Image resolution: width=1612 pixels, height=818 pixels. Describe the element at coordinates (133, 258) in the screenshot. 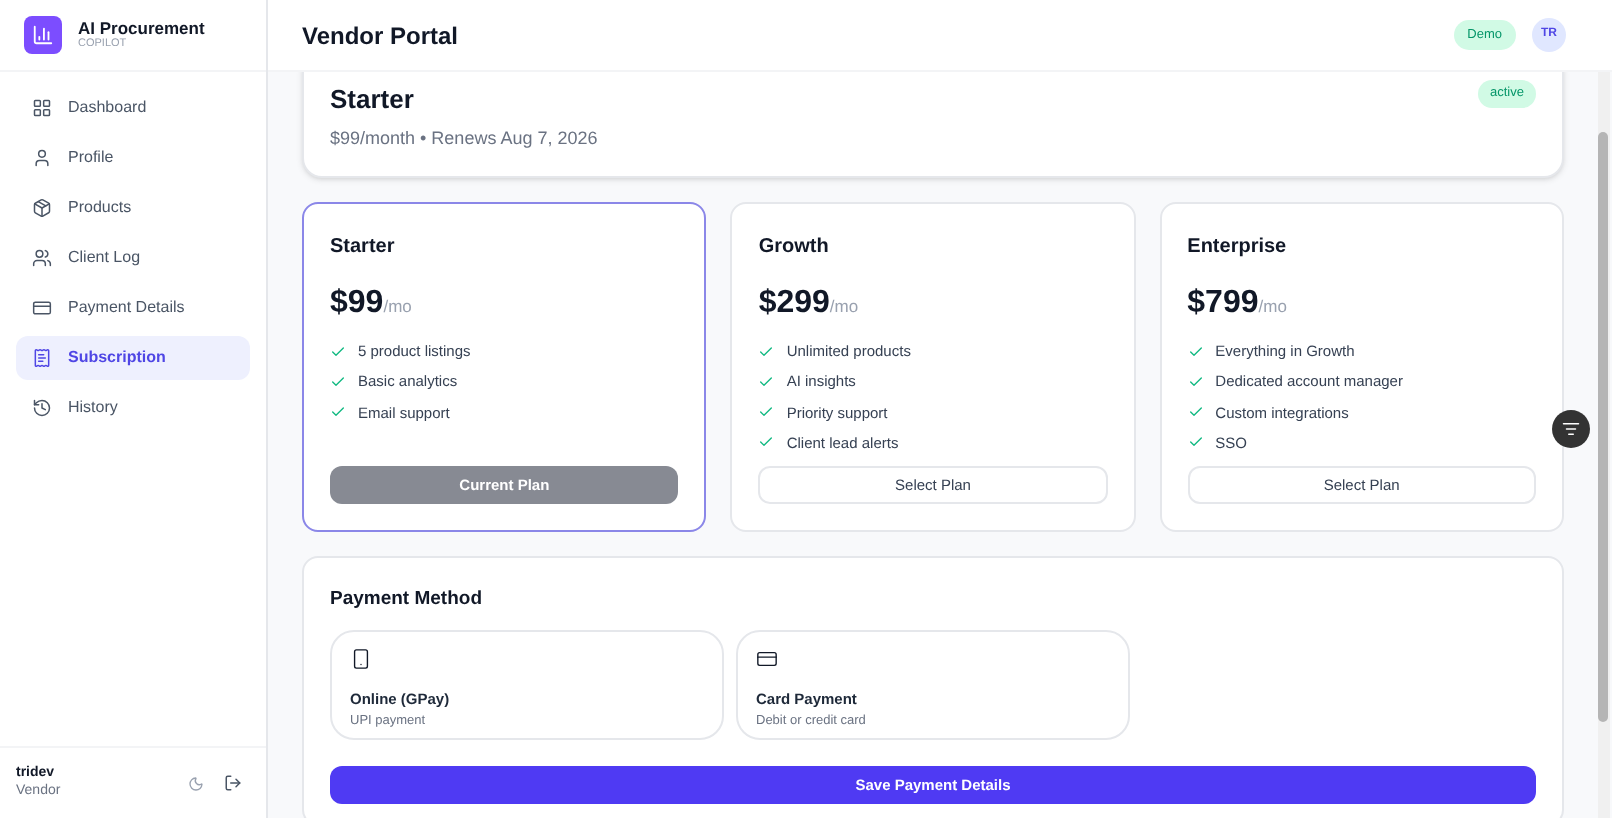

I see `sidebar-item: Client Log` at that location.